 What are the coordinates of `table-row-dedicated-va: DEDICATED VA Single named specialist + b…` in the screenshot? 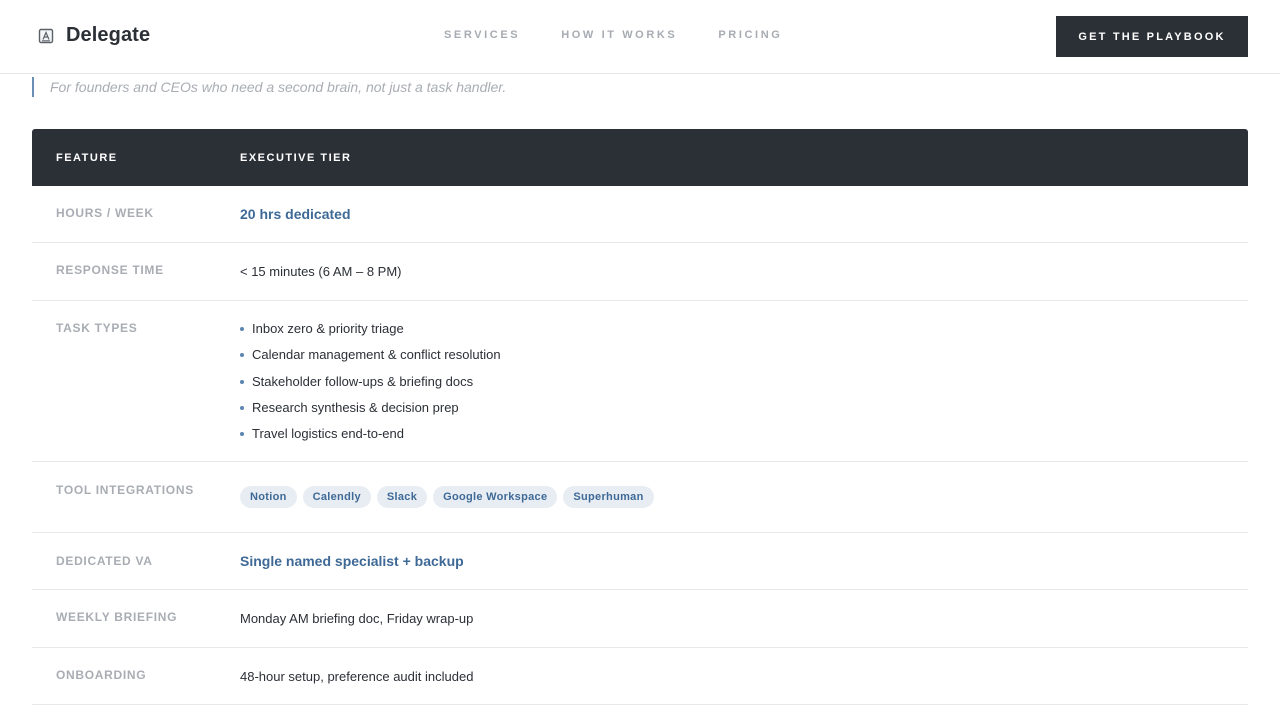 It's located at (640, 561).